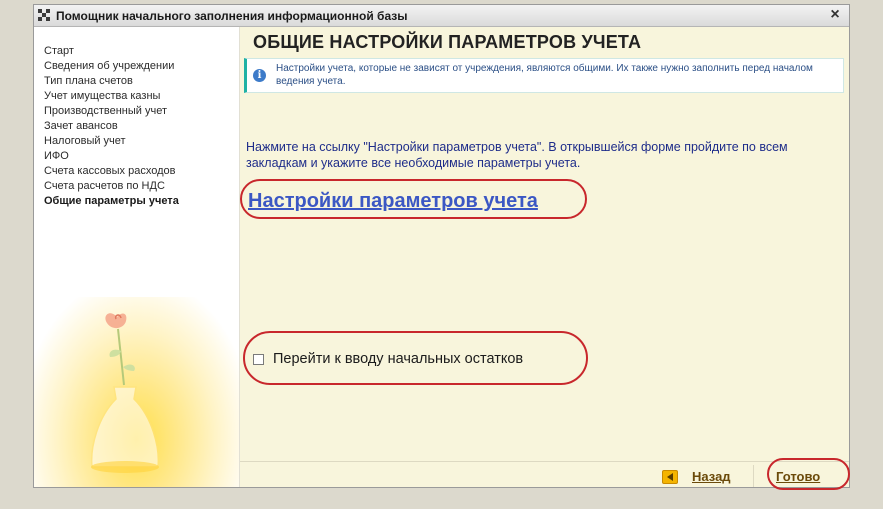 The width and height of the screenshot is (883, 509). I want to click on back-button-label: Назад, so click(711, 476).